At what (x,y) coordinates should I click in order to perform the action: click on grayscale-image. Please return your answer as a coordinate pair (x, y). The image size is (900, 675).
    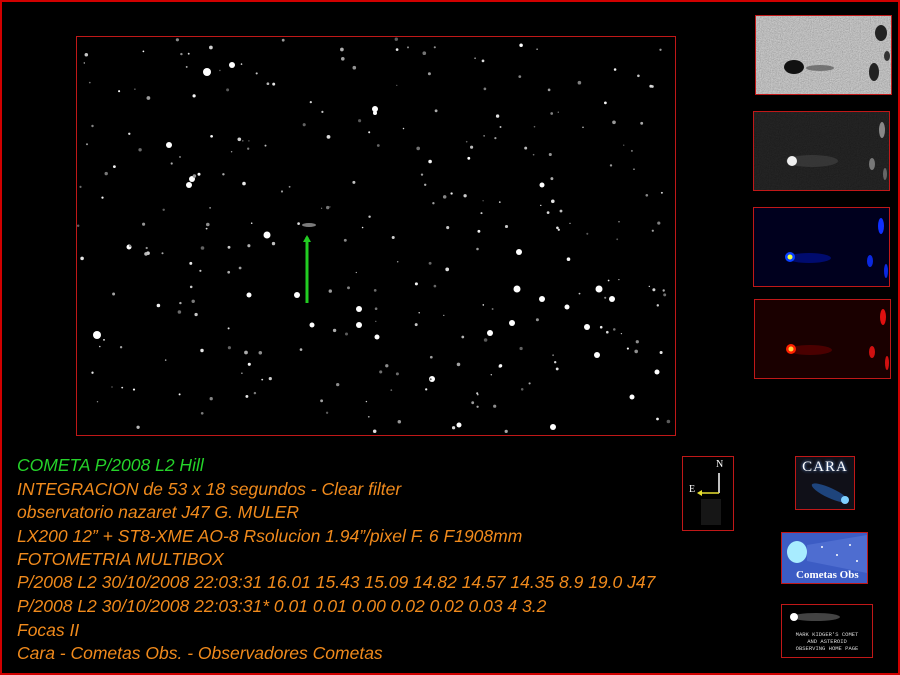
    Looking at the image, I should click on (821, 151).